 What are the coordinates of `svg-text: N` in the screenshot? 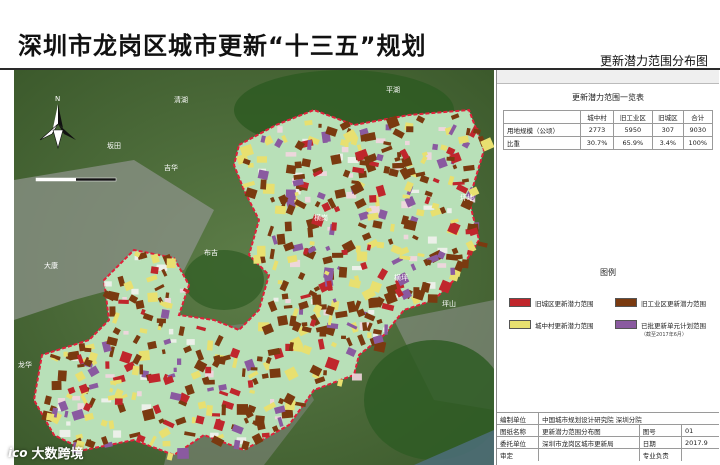 It's located at (57, 99).